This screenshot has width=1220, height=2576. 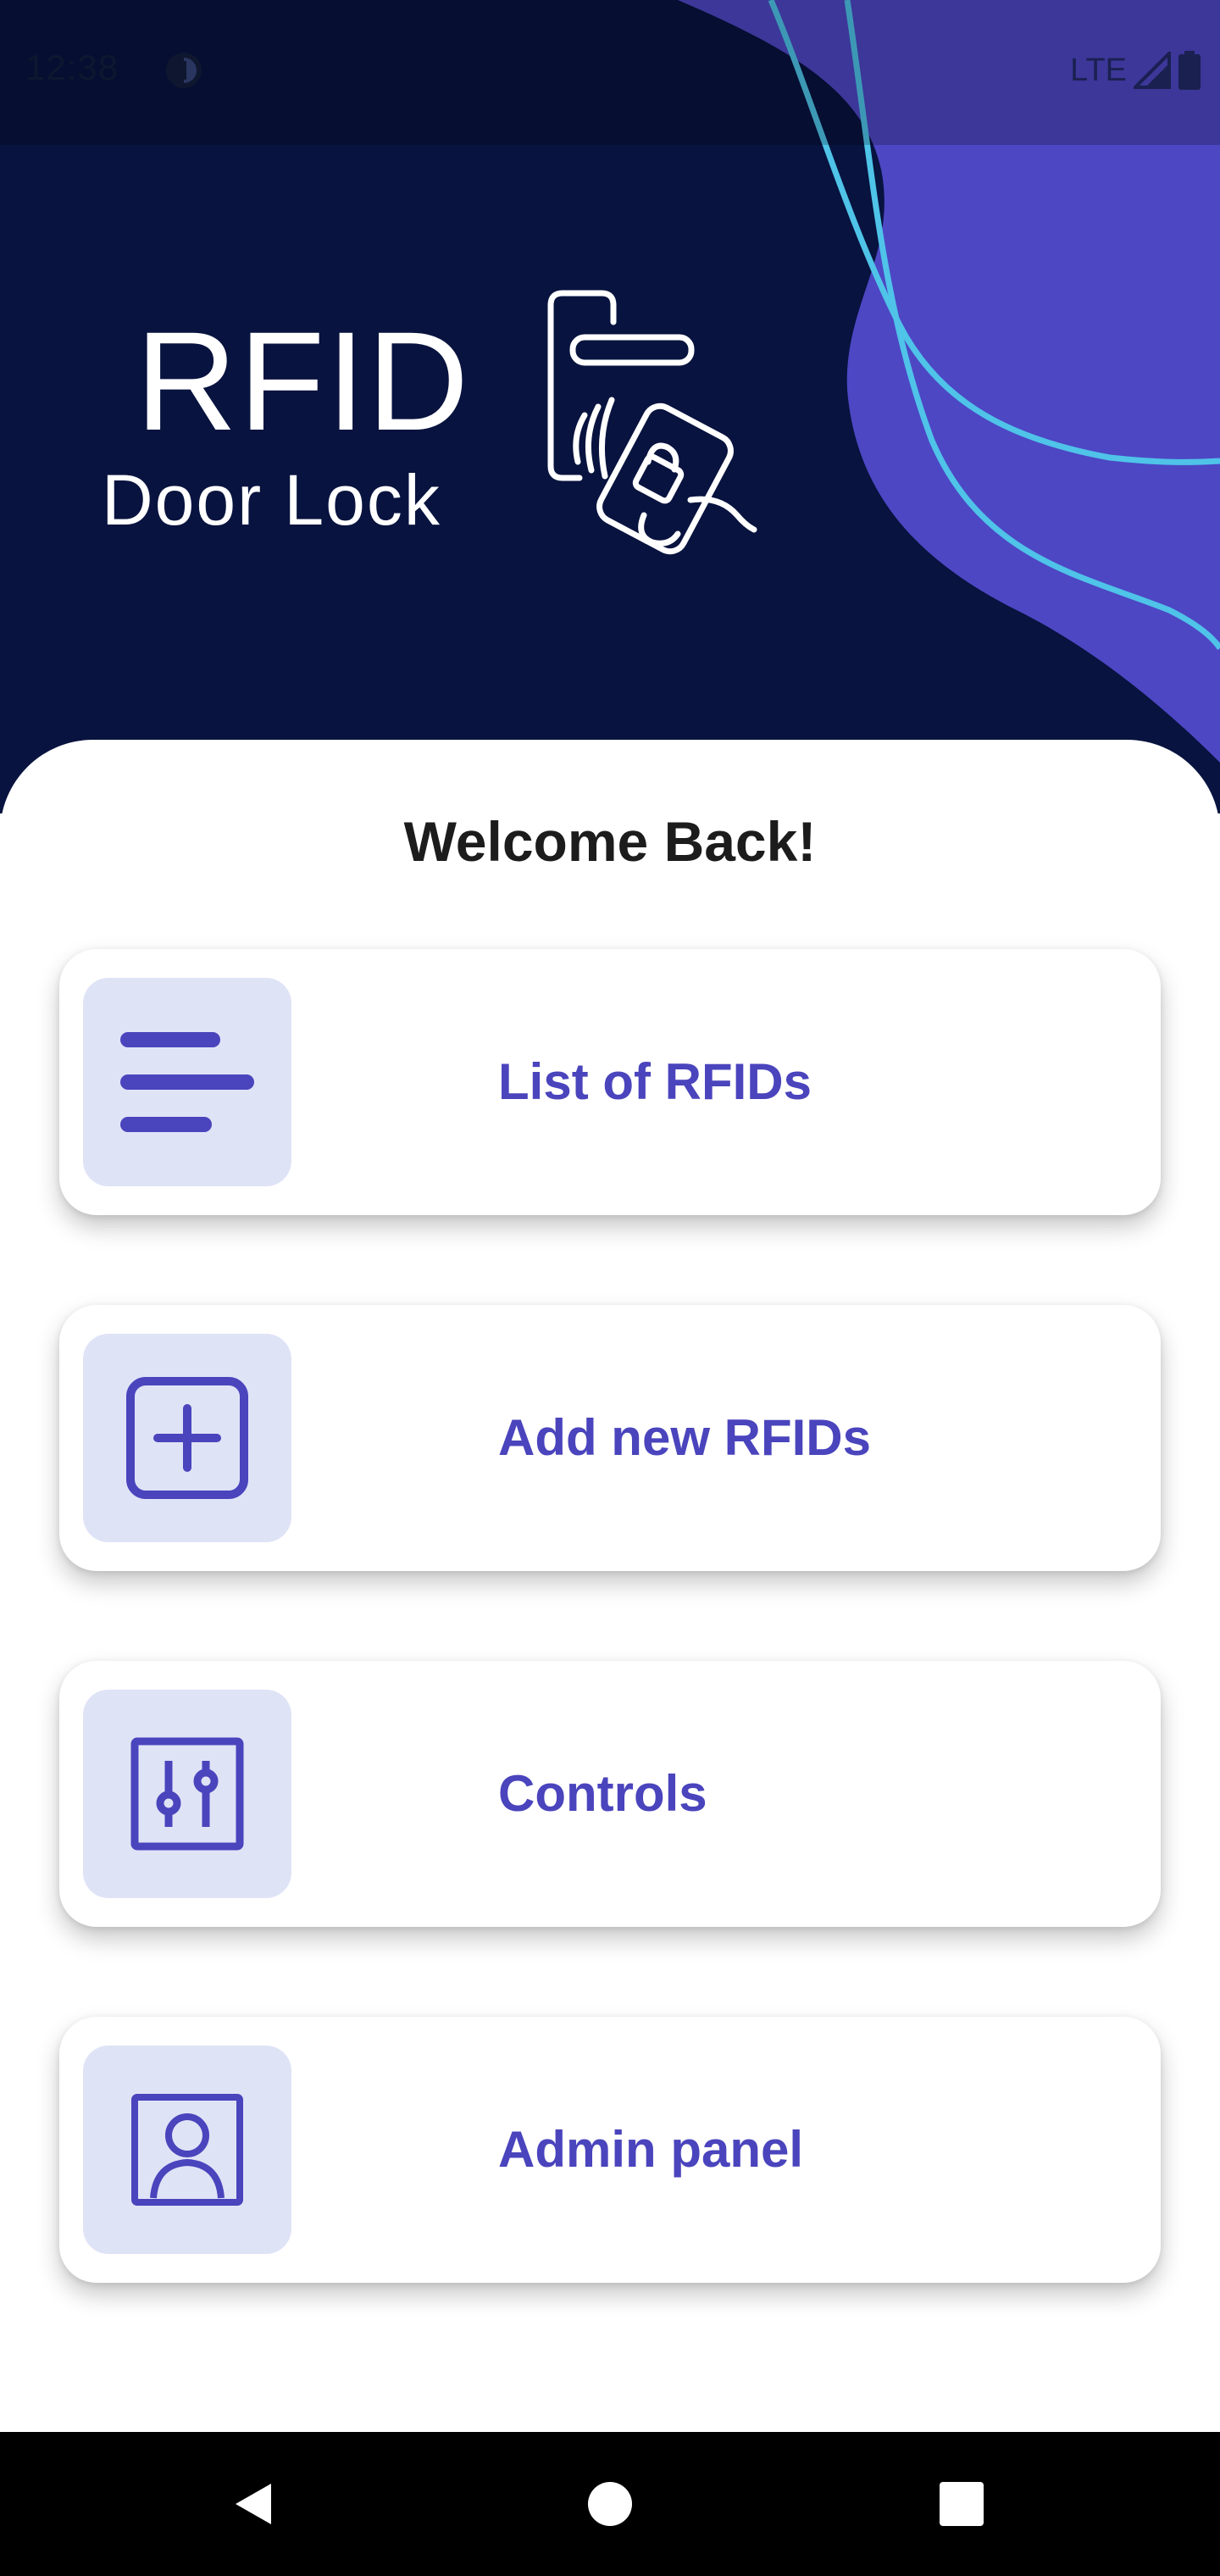 I want to click on admin-panel-button: Admin panel, so click(x=610, y=2150).